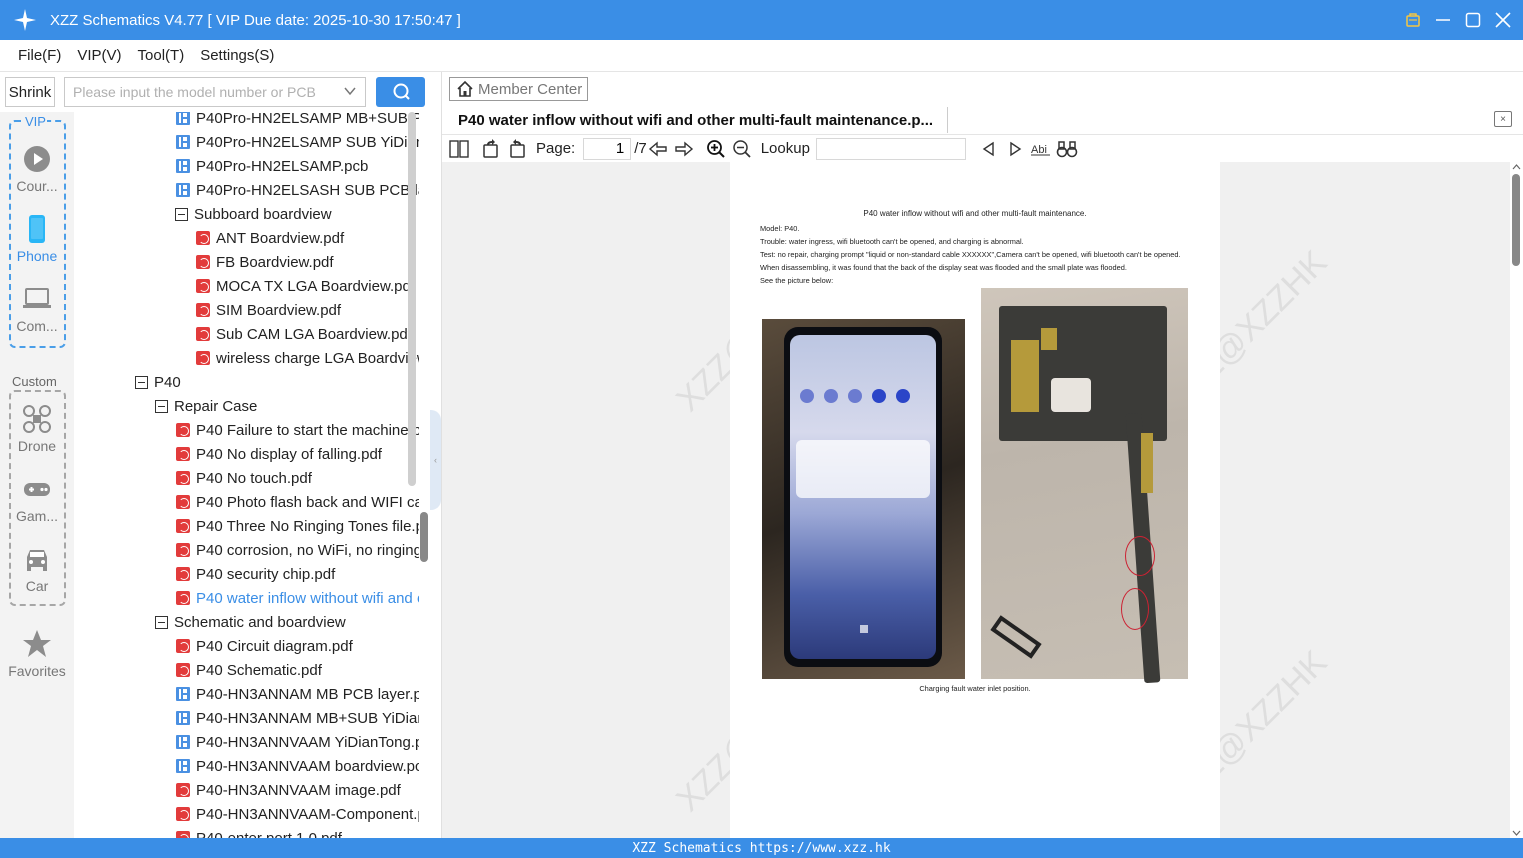 The width and height of the screenshot is (1523, 858). What do you see at coordinates (1516, 220) in the screenshot?
I see `viewer-scroll-thumb` at bounding box center [1516, 220].